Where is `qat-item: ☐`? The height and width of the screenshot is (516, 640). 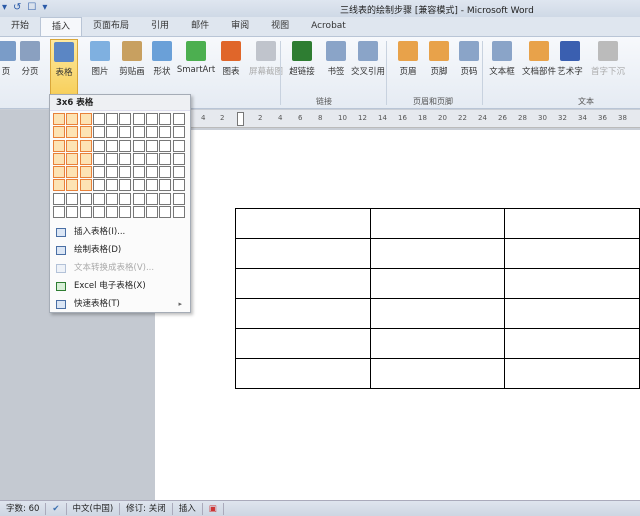
qat-item: ☐ is located at coordinates (31, 7).